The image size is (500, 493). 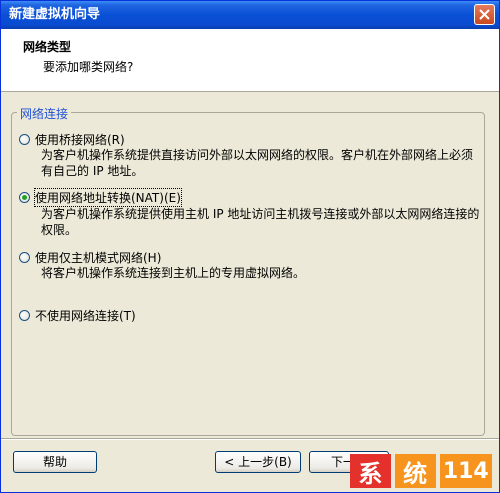 What do you see at coordinates (260, 214) in the screenshot?
I see `description-line: 为客户机操作系统提供使用主机 IP 地址访问主机拨号连接或外部以太网网络连接的` at bounding box center [260, 214].